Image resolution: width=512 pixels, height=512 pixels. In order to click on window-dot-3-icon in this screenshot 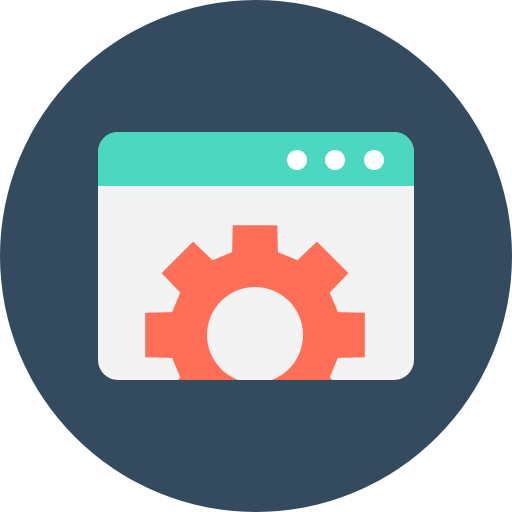, I will do `click(374, 160)`.